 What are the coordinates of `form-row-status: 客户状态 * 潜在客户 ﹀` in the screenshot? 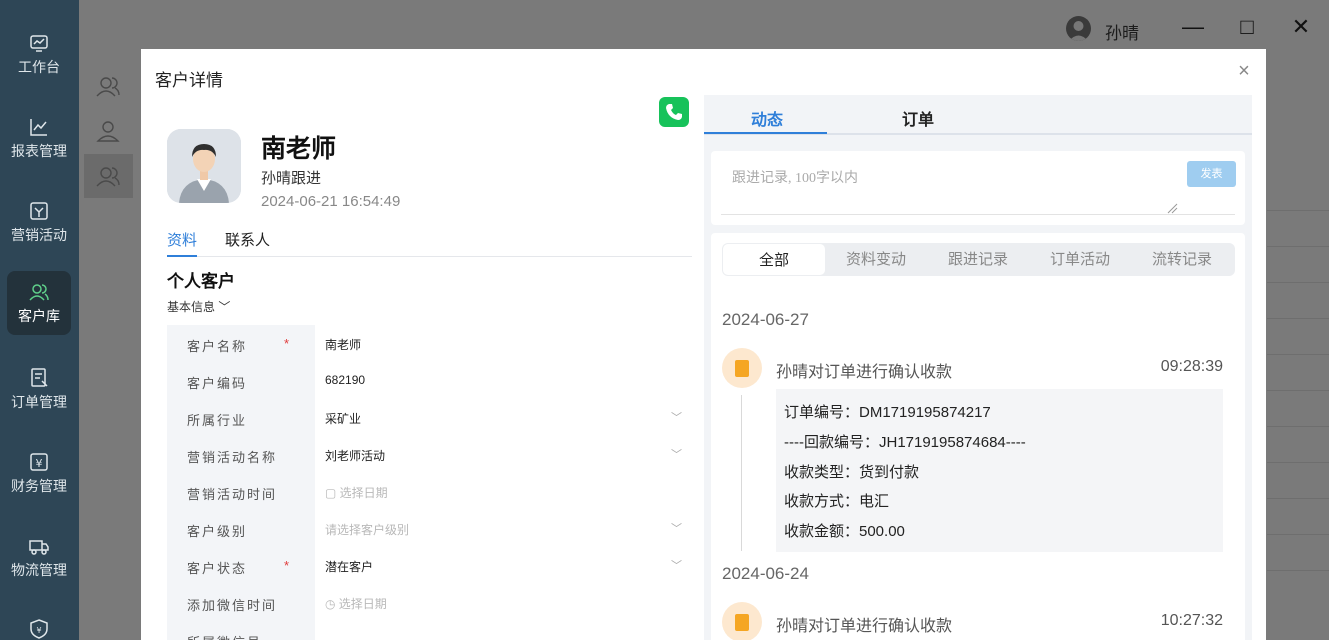 It's located at (429, 565).